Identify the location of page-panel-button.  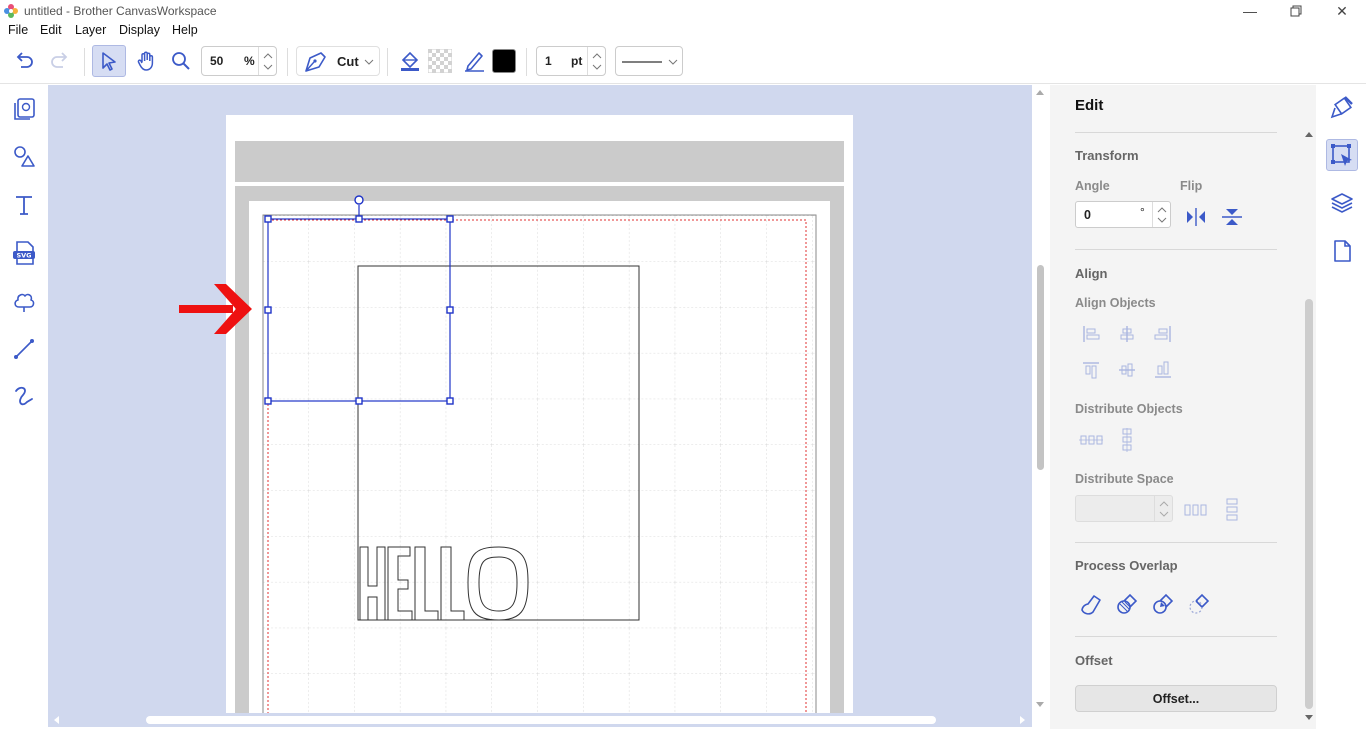
(1342, 251).